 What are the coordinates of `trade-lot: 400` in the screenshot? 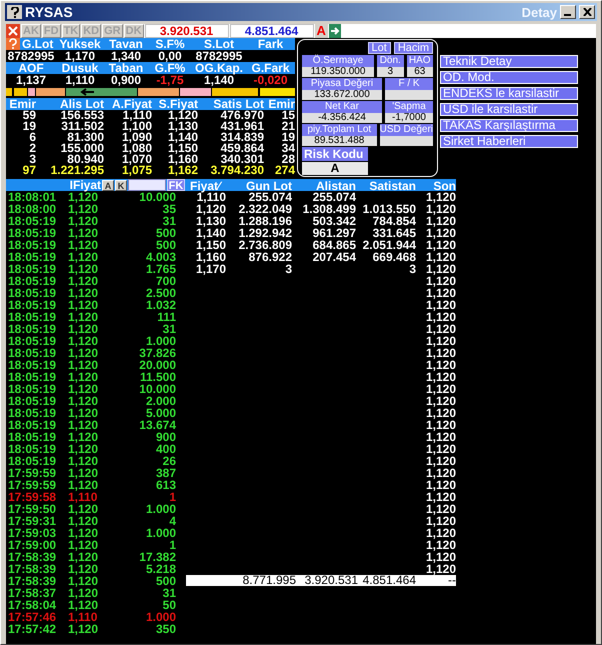 It's located at (165, 449).